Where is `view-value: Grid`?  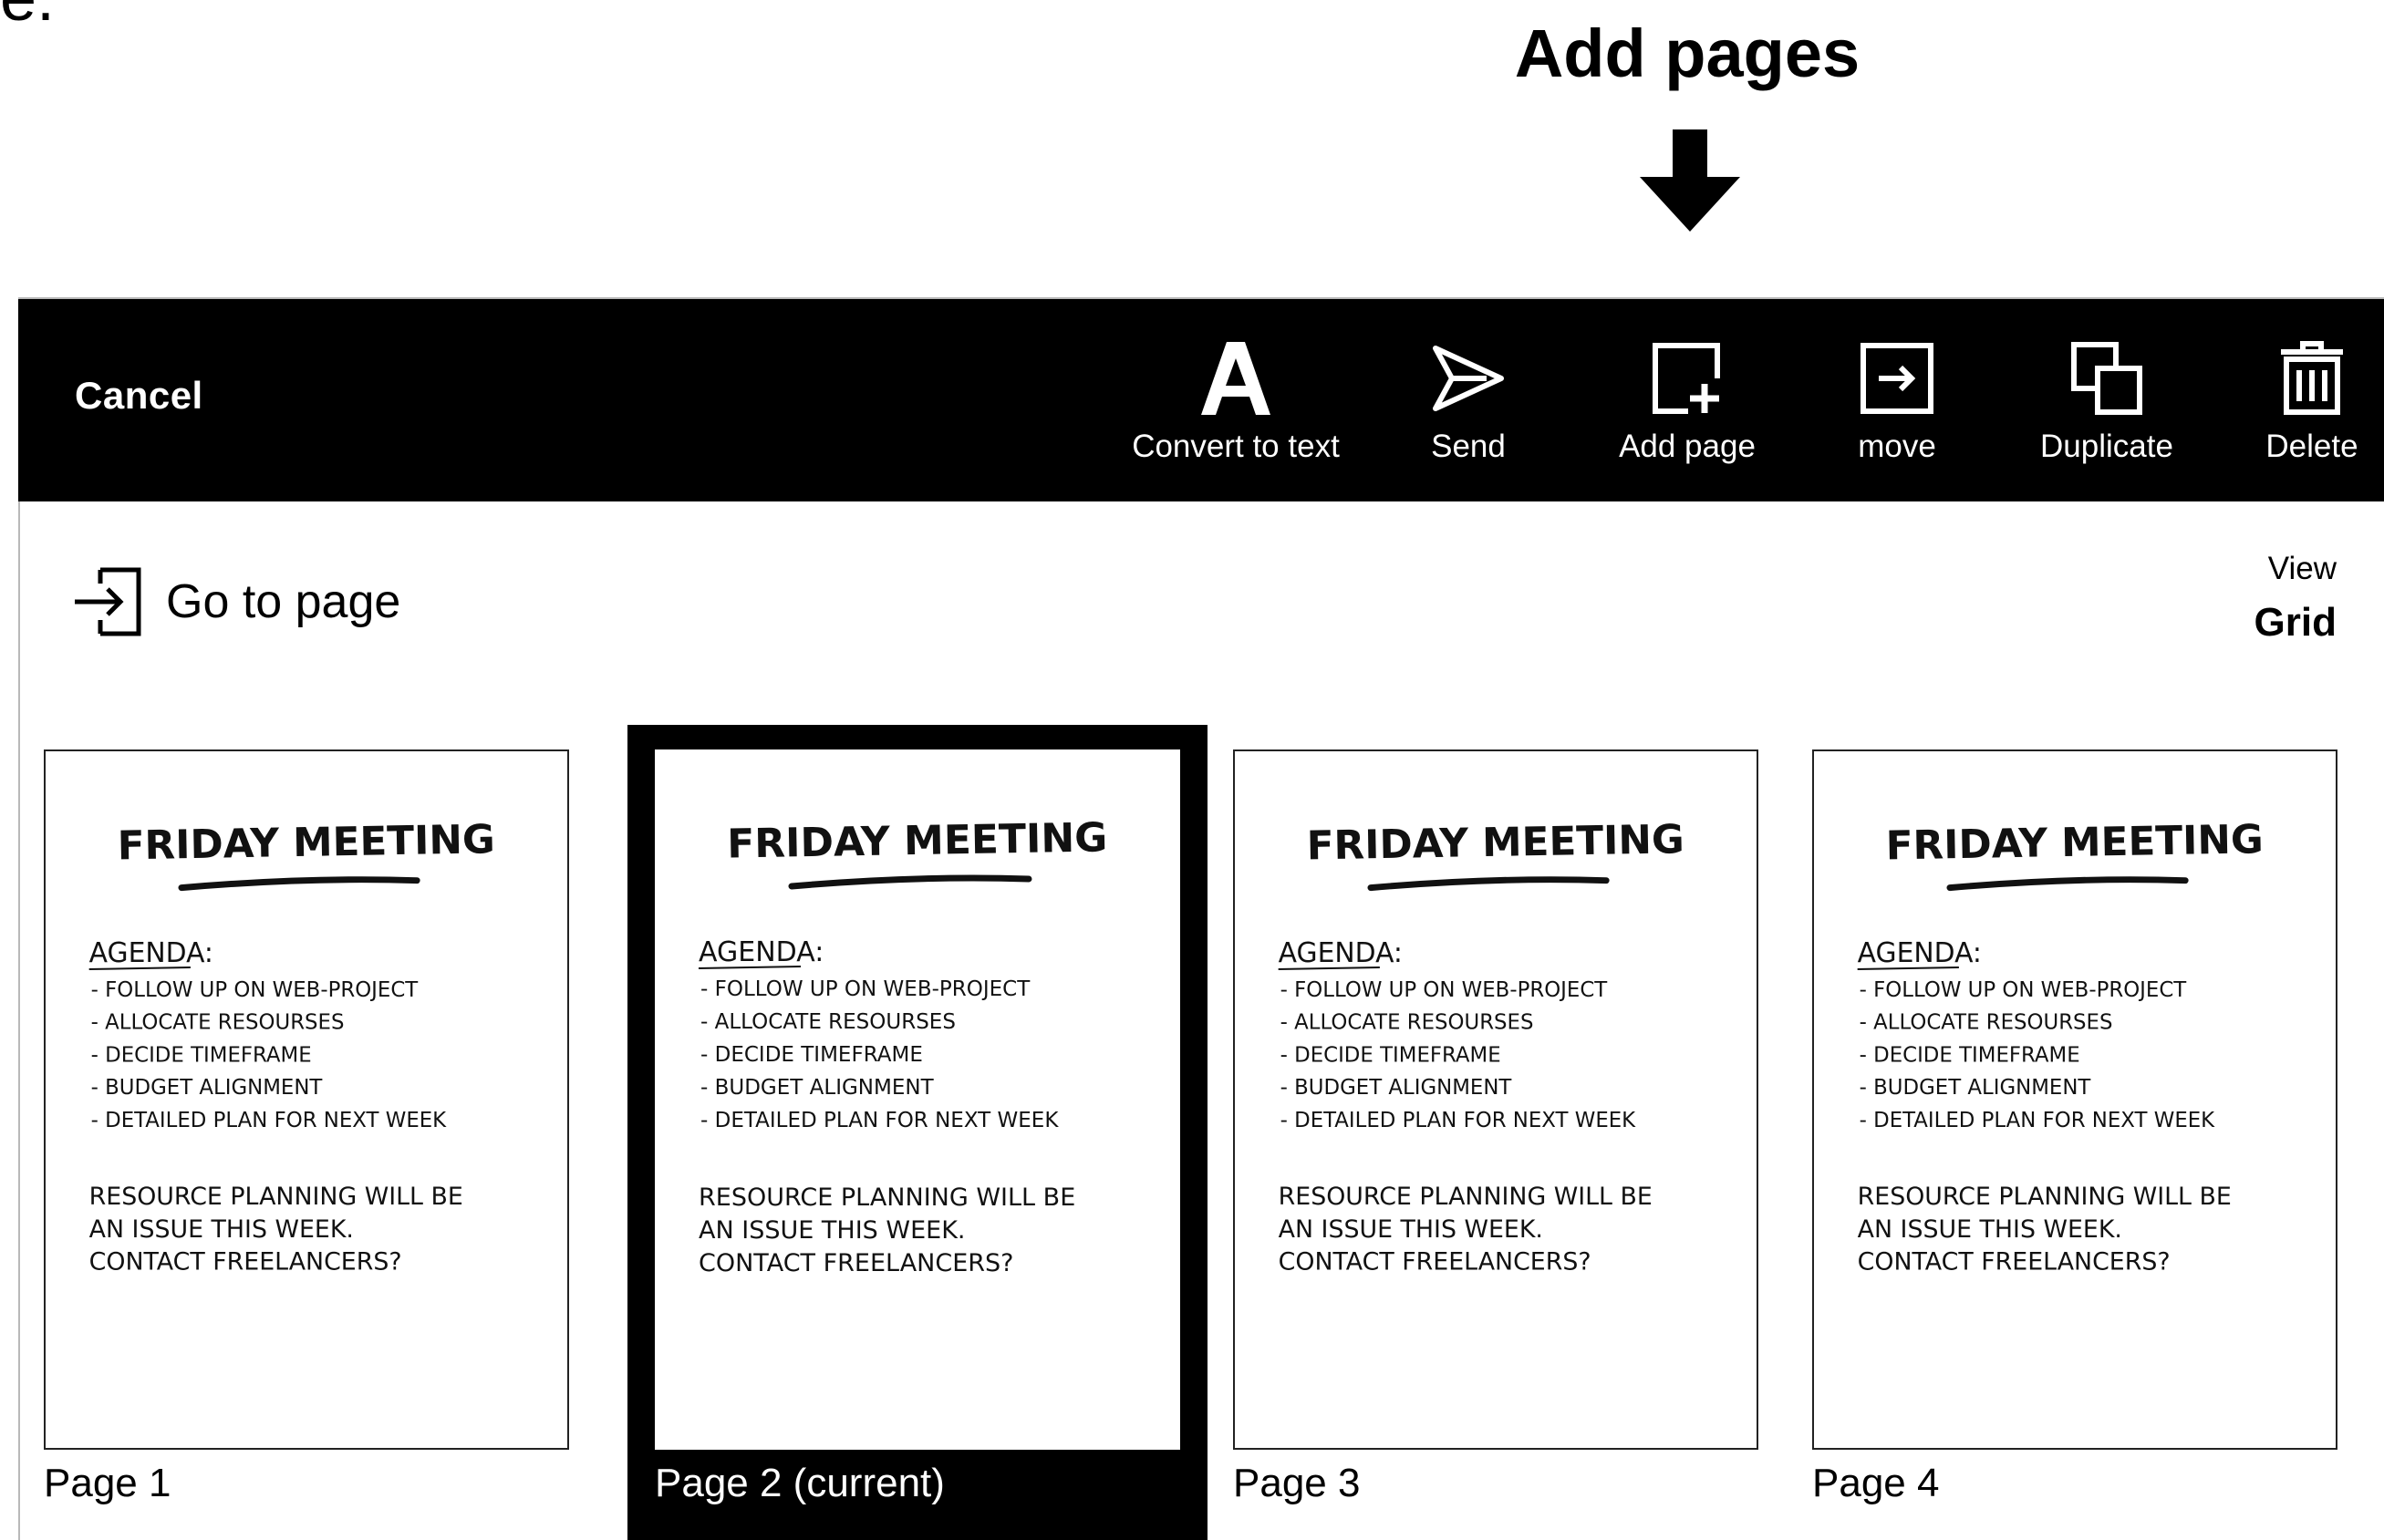
view-value: Grid is located at coordinates (2295, 622).